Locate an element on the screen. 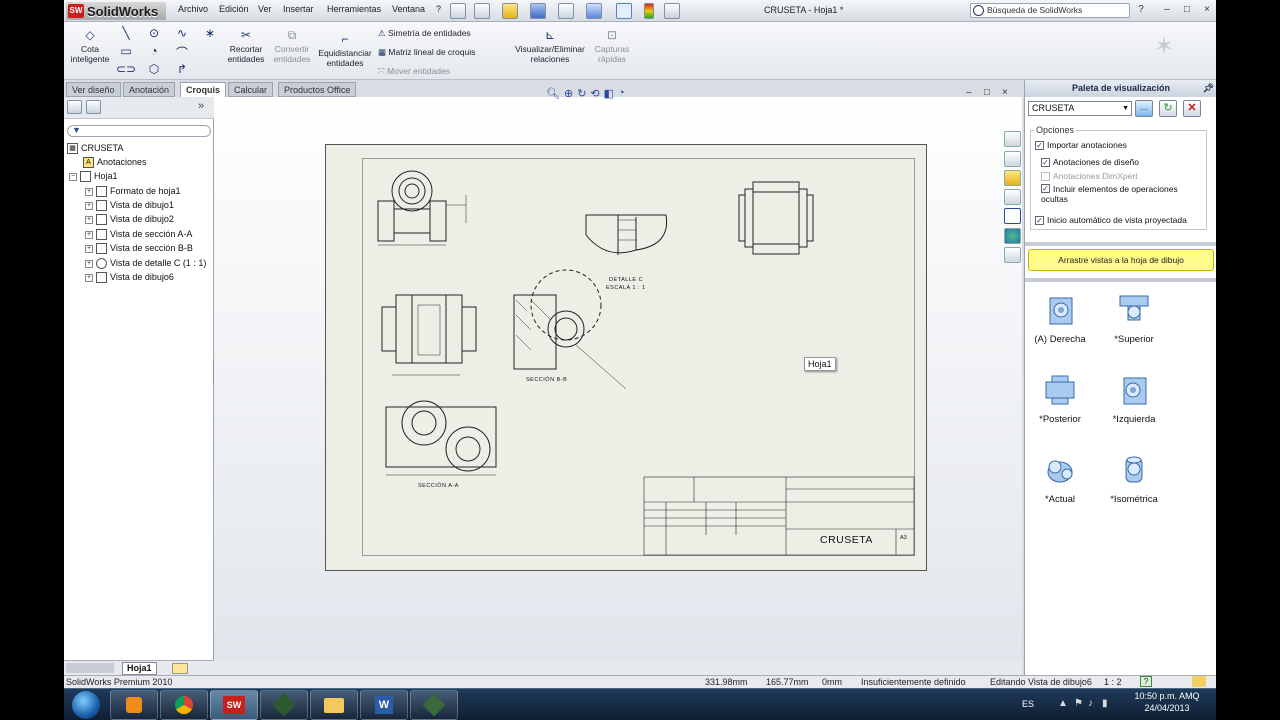  linear-pattern-button: ▦ Matriz lineal de croquis is located at coordinates (426, 52).